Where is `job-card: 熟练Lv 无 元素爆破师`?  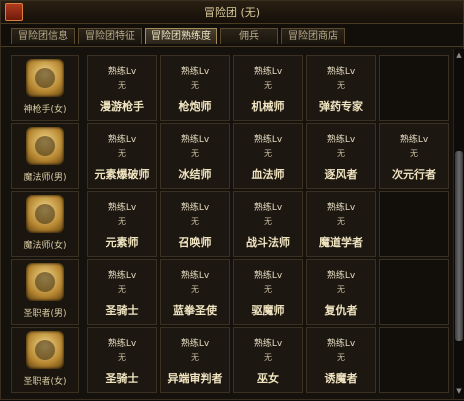
job-card: 熟练Lv 无 元素爆破师 is located at coordinates (122, 156).